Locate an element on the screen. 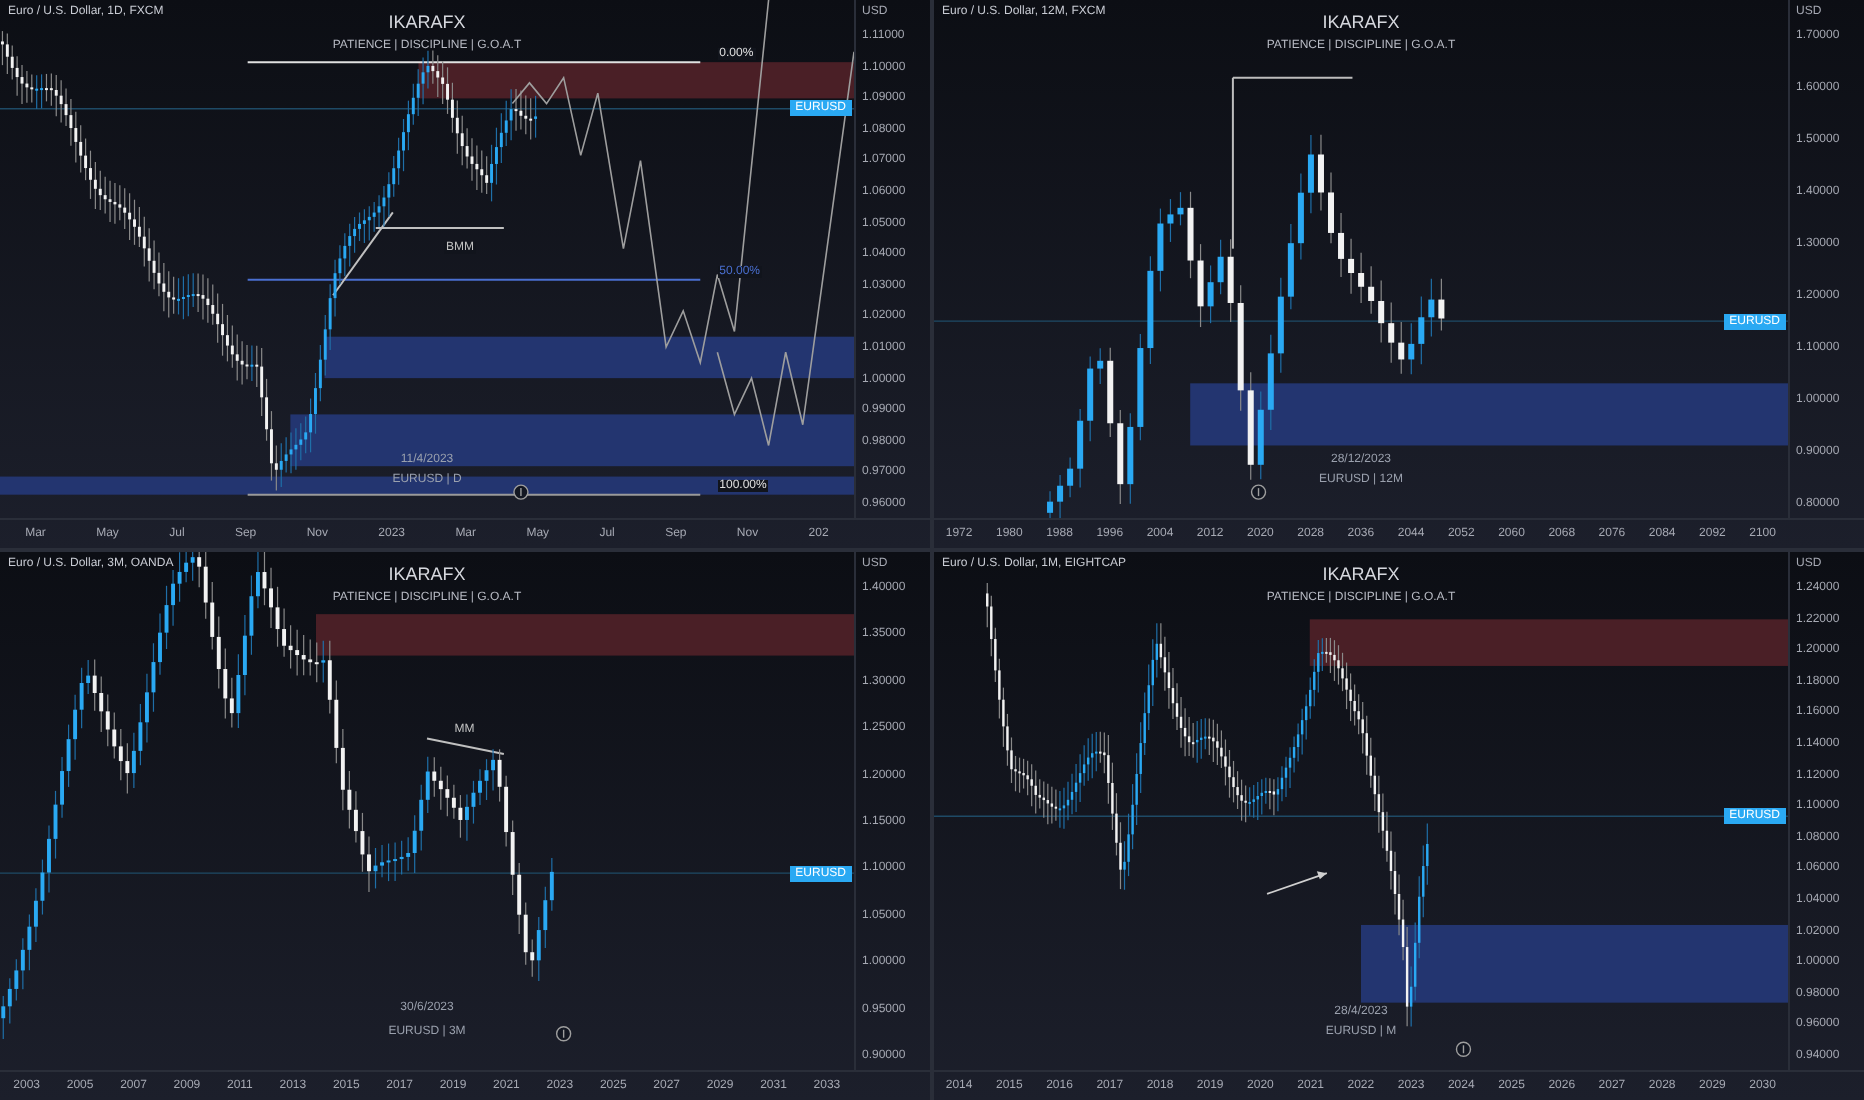  arrow-line is located at coordinates (1297, 883).